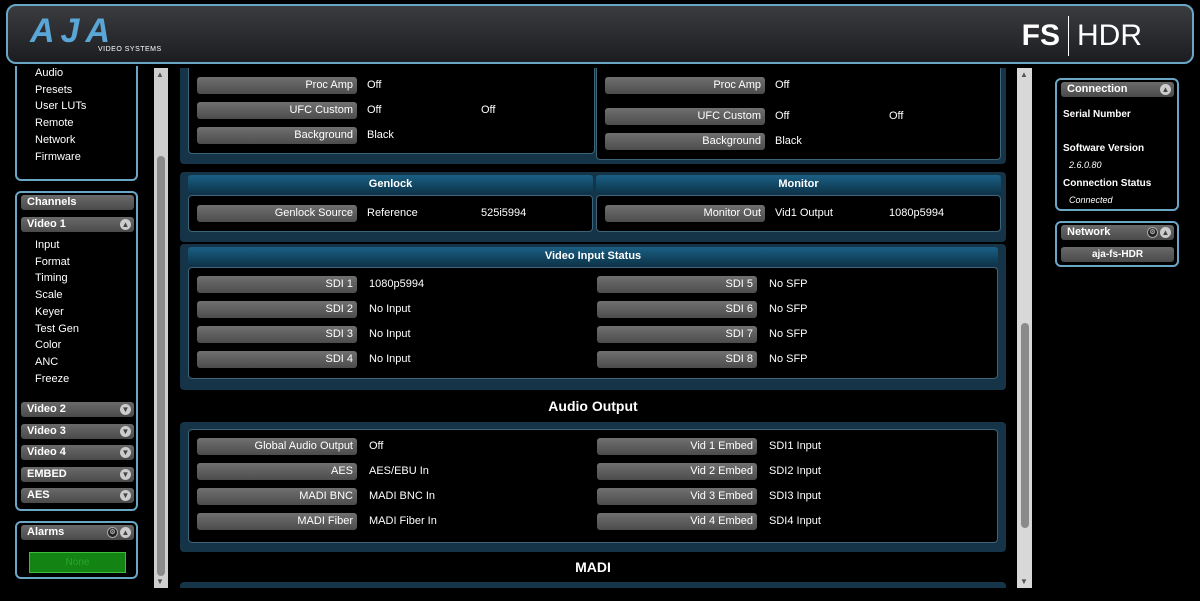  Describe the element at coordinates (47, 245) in the screenshot. I see `nav-item-input: Input` at that location.